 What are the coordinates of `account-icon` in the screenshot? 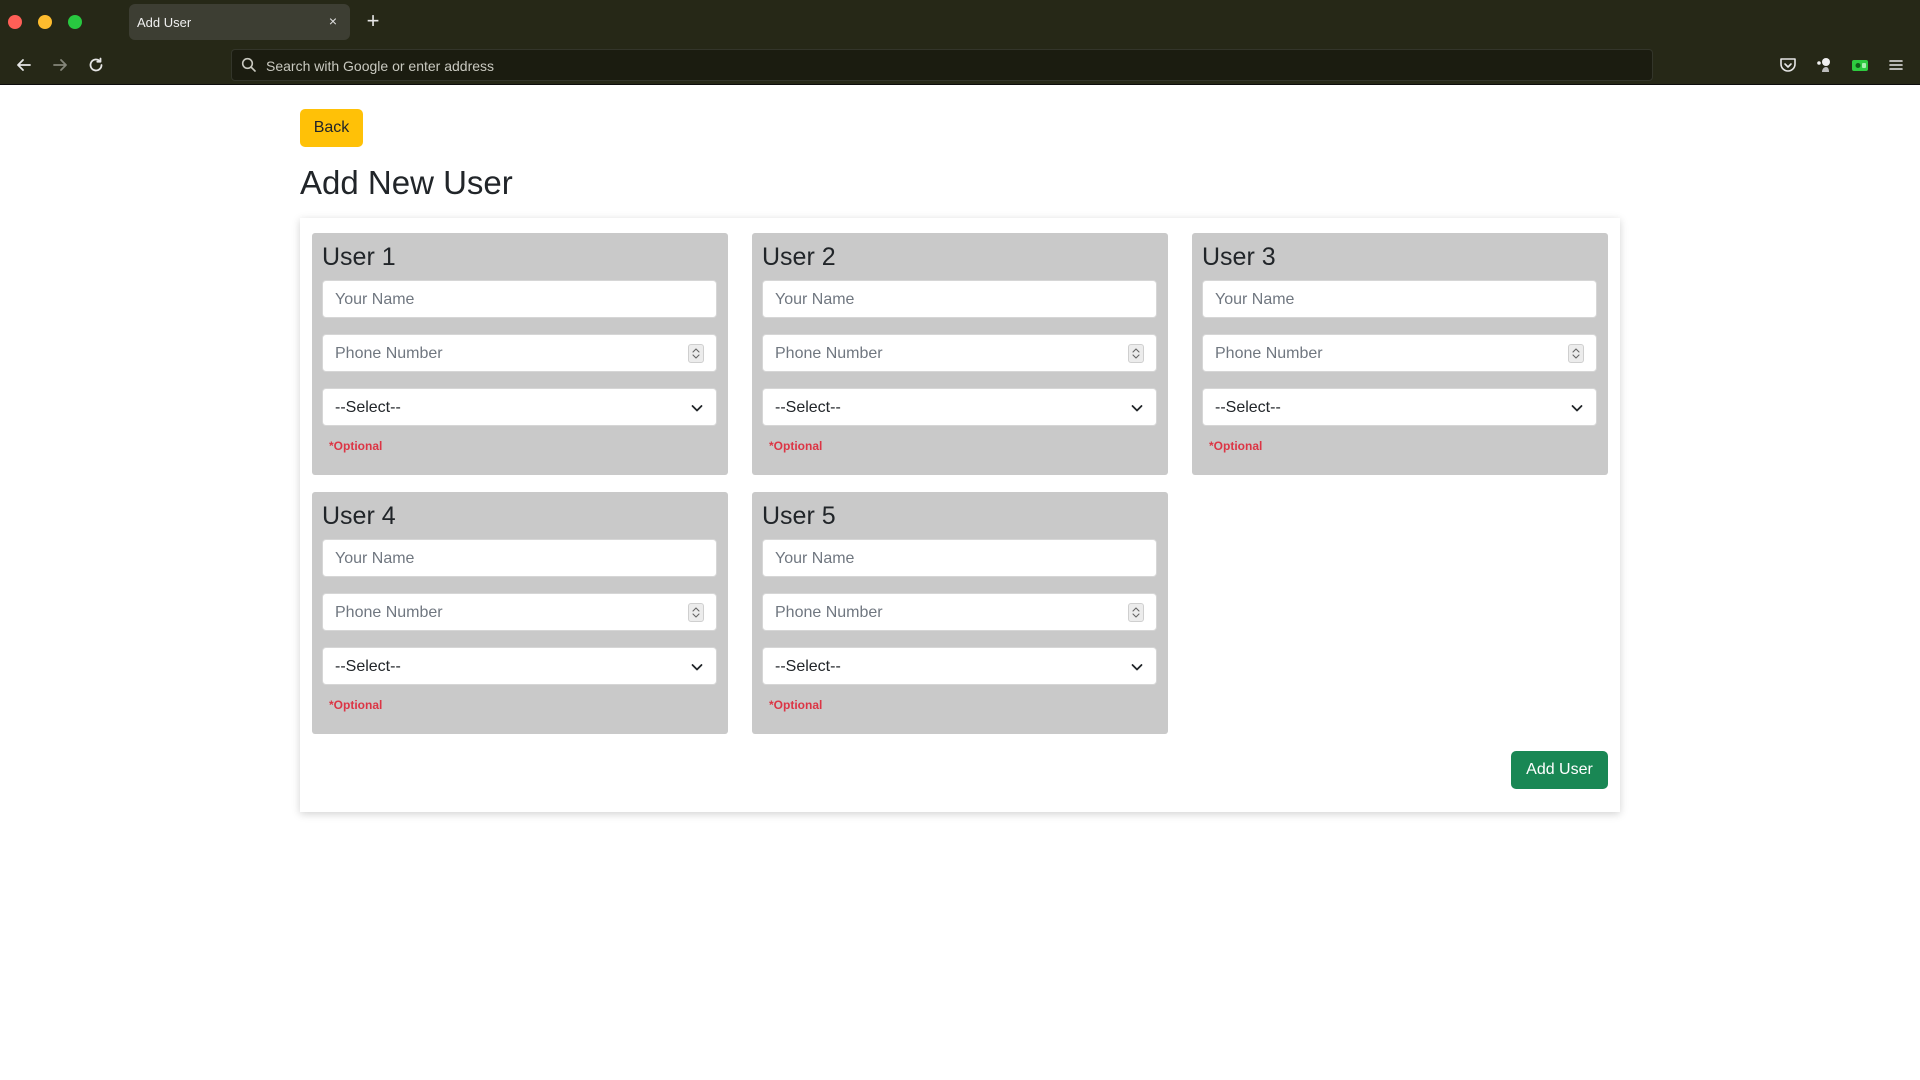 It's located at (1860, 65).